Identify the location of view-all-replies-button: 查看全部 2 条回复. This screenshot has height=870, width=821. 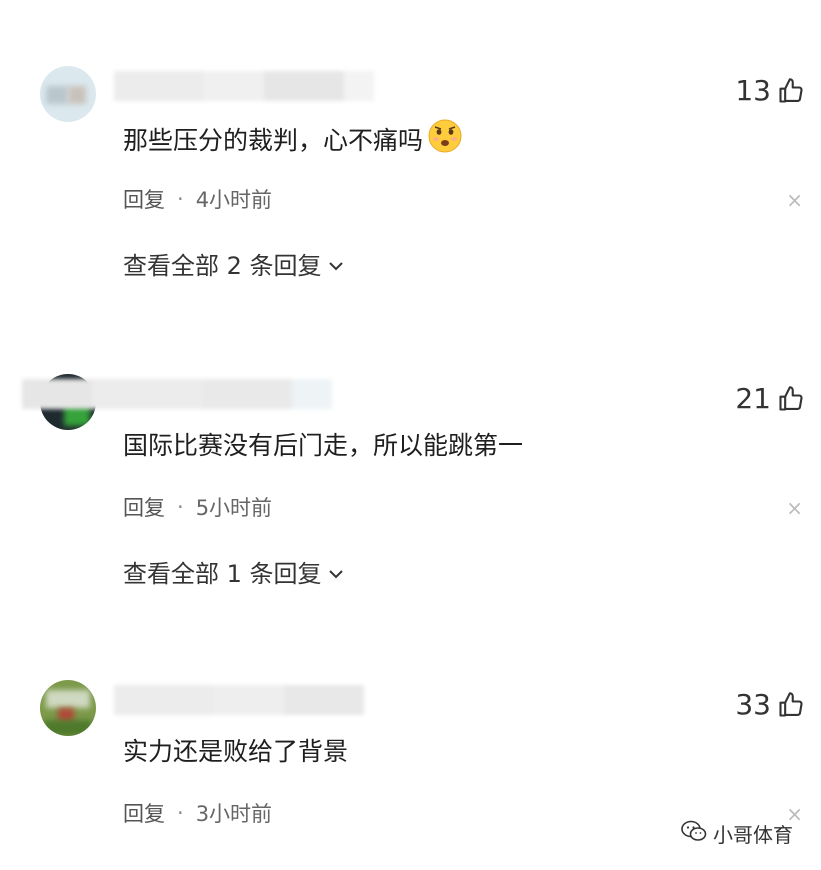
(233, 263).